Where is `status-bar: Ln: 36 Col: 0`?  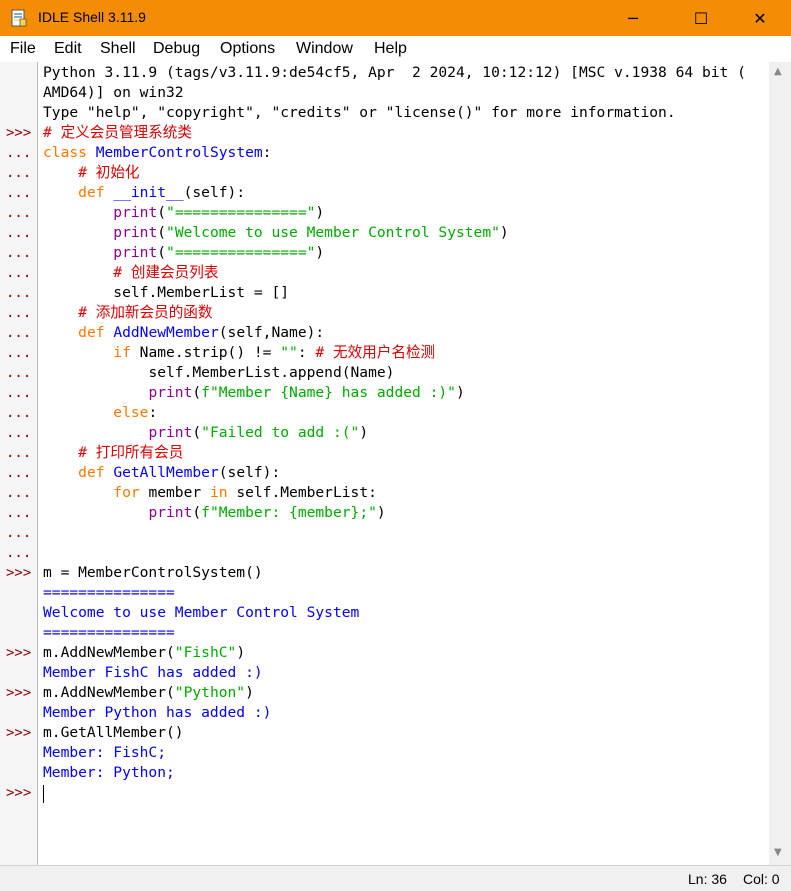 status-bar: Ln: 36 Col: 0 is located at coordinates (395, 878).